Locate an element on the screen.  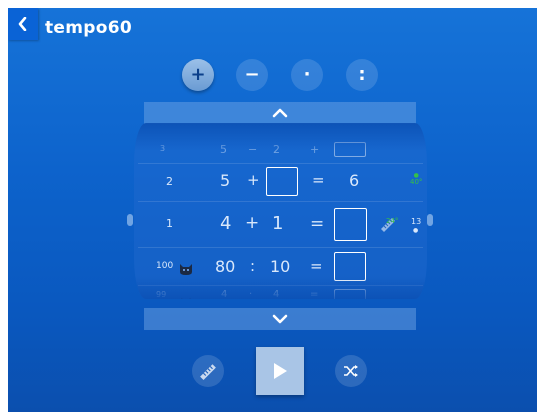
equation-row-current: 1 4 + 1 = 24° 13 ● is located at coordinates (280, 224).